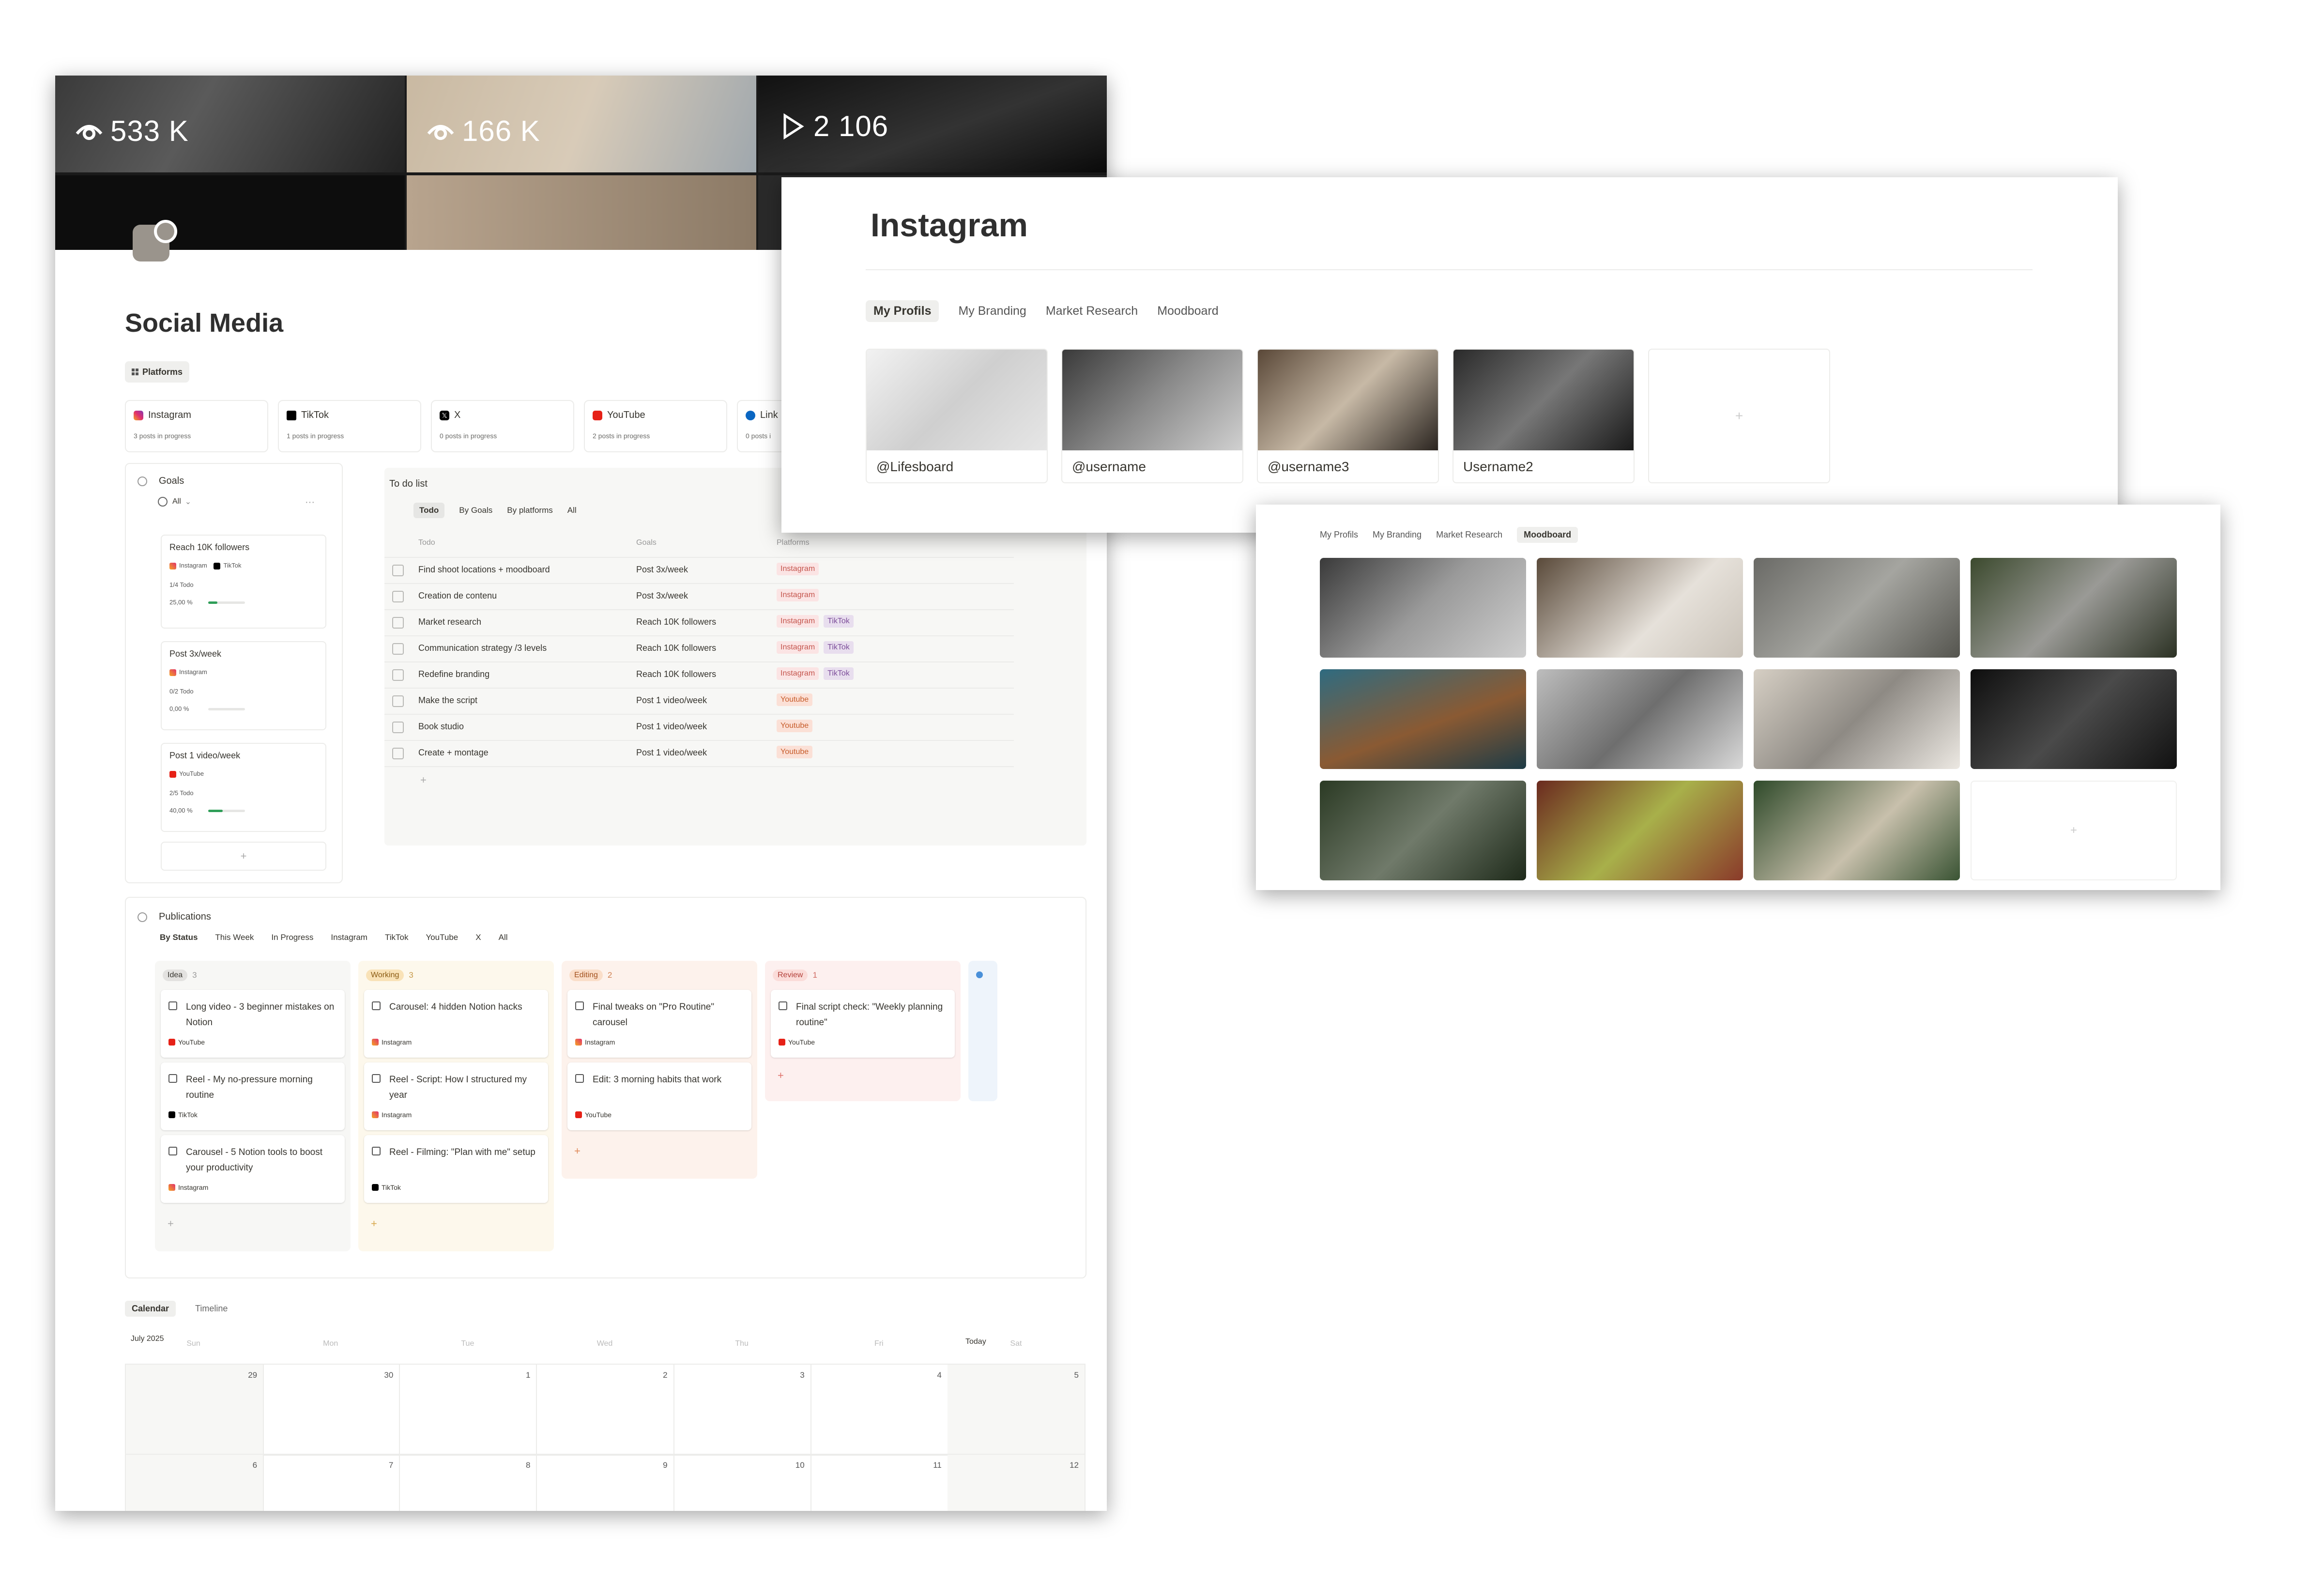  Describe the element at coordinates (212, 1309) in the screenshot. I see `tab-timeline: Timeline` at that location.